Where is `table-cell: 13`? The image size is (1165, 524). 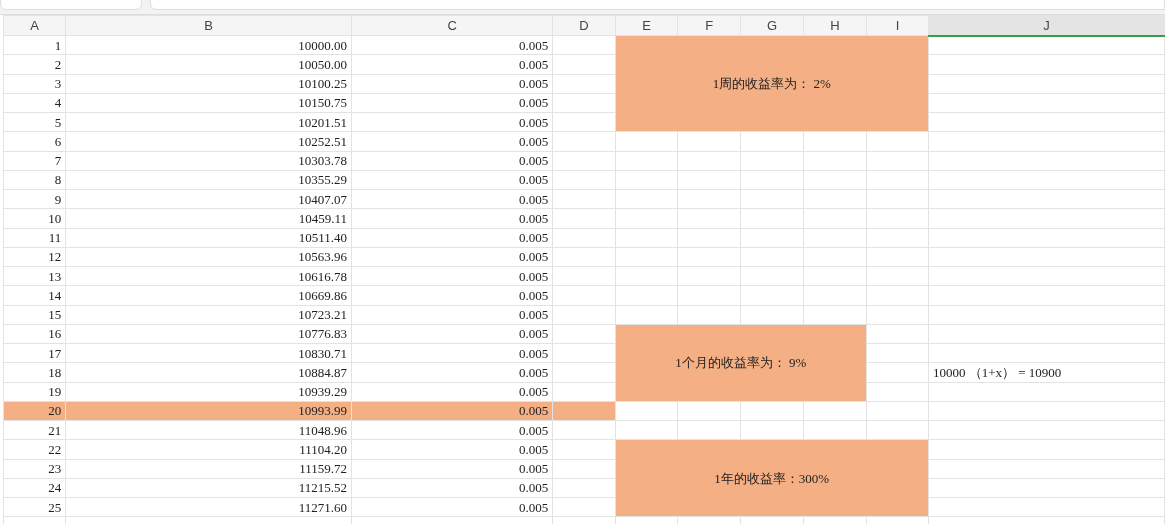 table-cell: 13 is located at coordinates (34, 276).